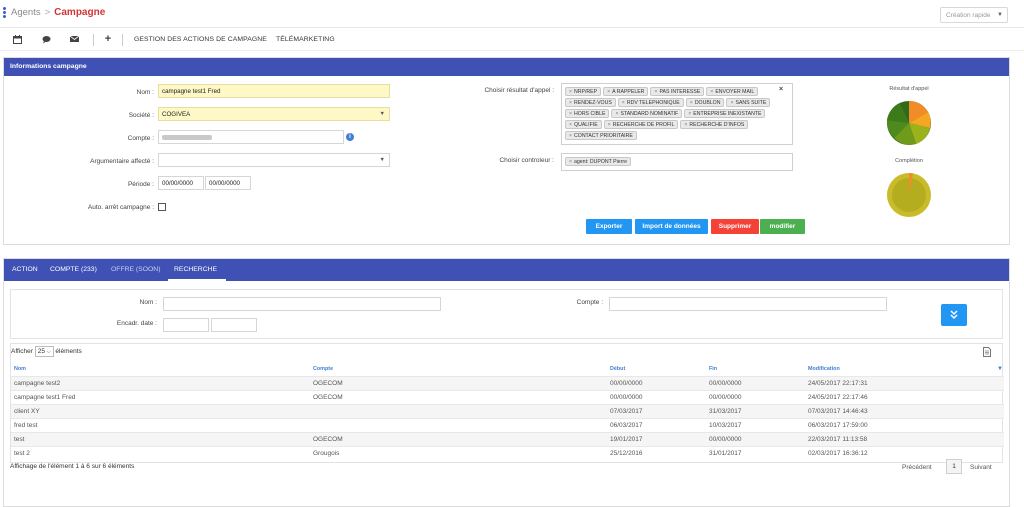 Image resolution: width=1024 pixels, height=507 pixels. I want to click on search-date-start, so click(186, 325).